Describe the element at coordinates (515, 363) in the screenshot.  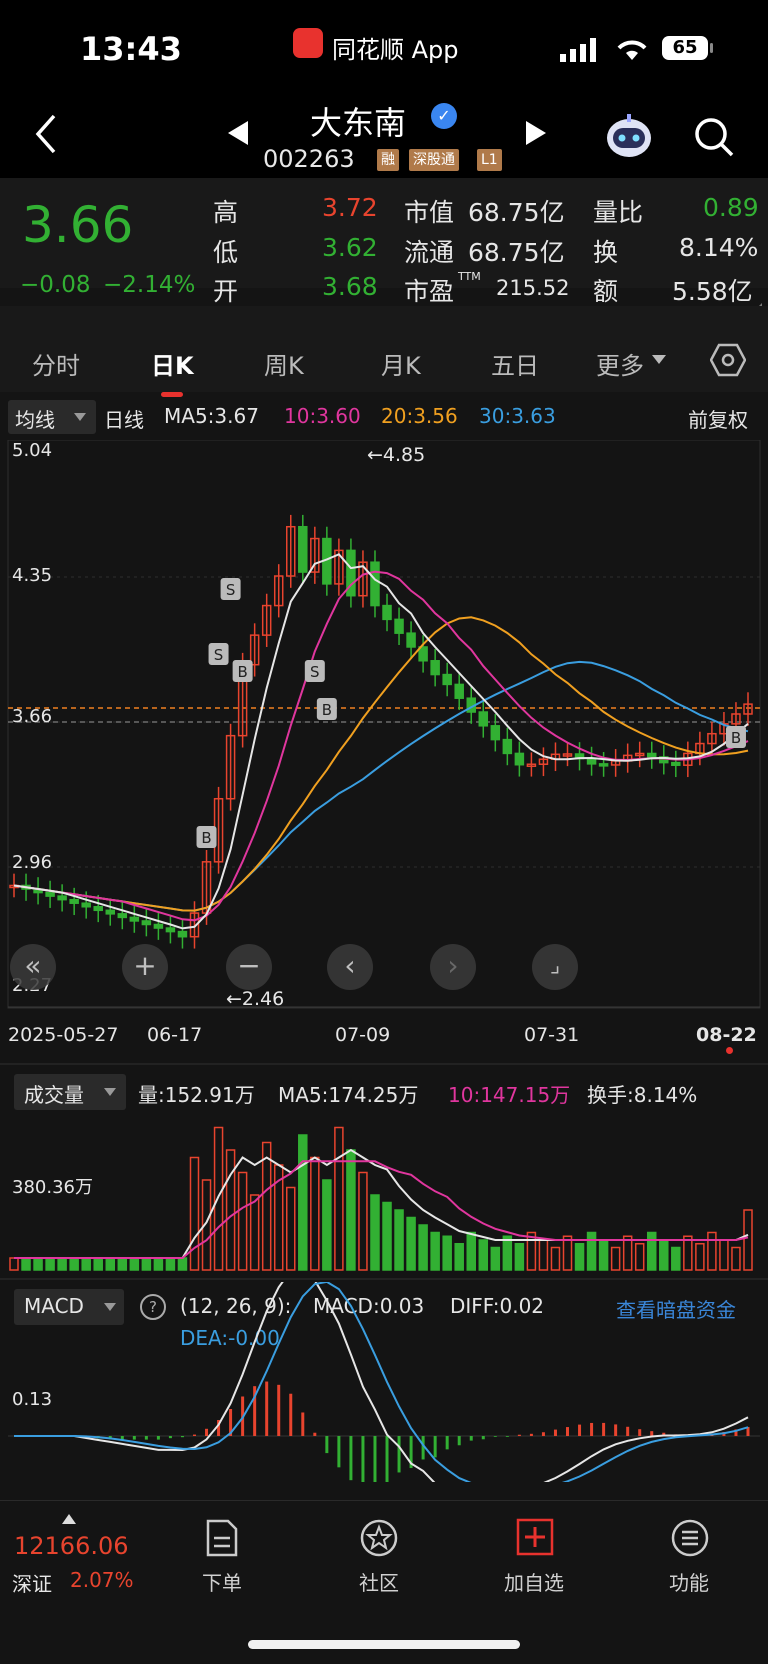
I see `tab-five-day: 五日` at that location.